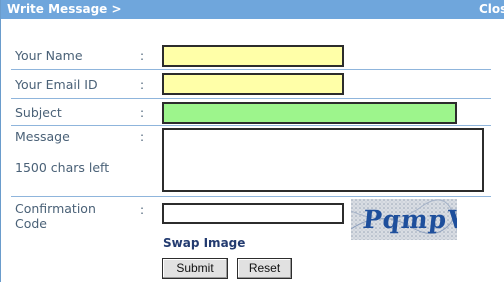 The height and width of the screenshot is (282, 504). Describe the element at coordinates (142, 137) in the screenshot. I see `message-colon: :` at that location.